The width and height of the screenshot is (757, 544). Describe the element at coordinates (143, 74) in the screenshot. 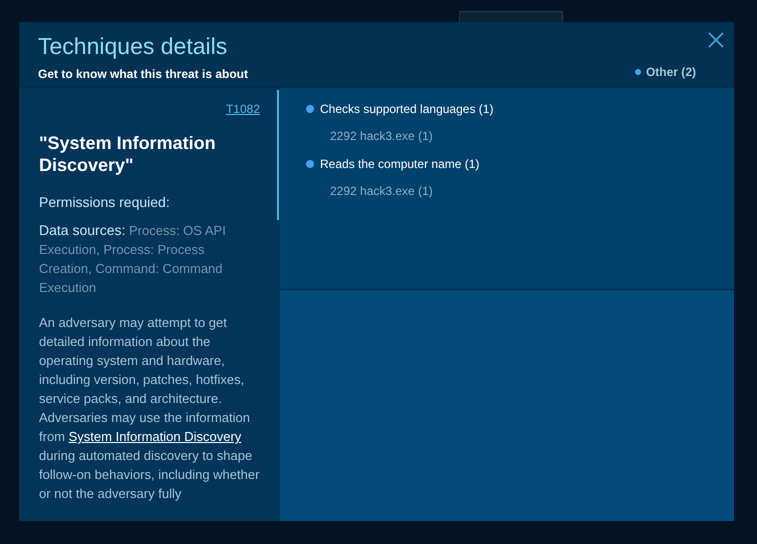

I see `dialog-subtitle: Get to know what this threat is about` at that location.